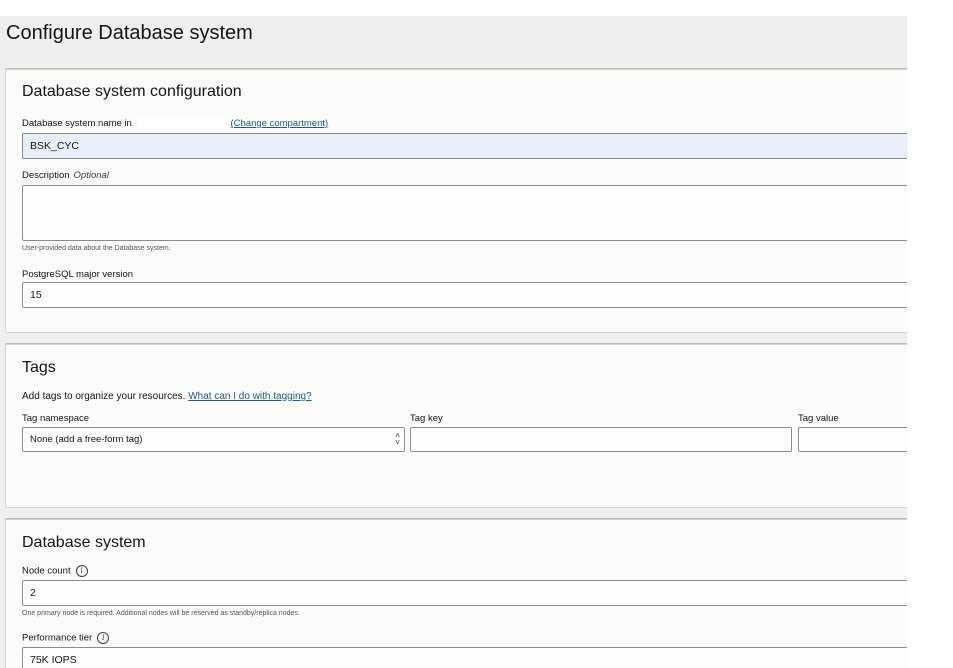 The height and width of the screenshot is (668, 953). Describe the element at coordinates (464, 657) in the screenshot. I see `performance-tier-select: 75K IOPS` at that location.